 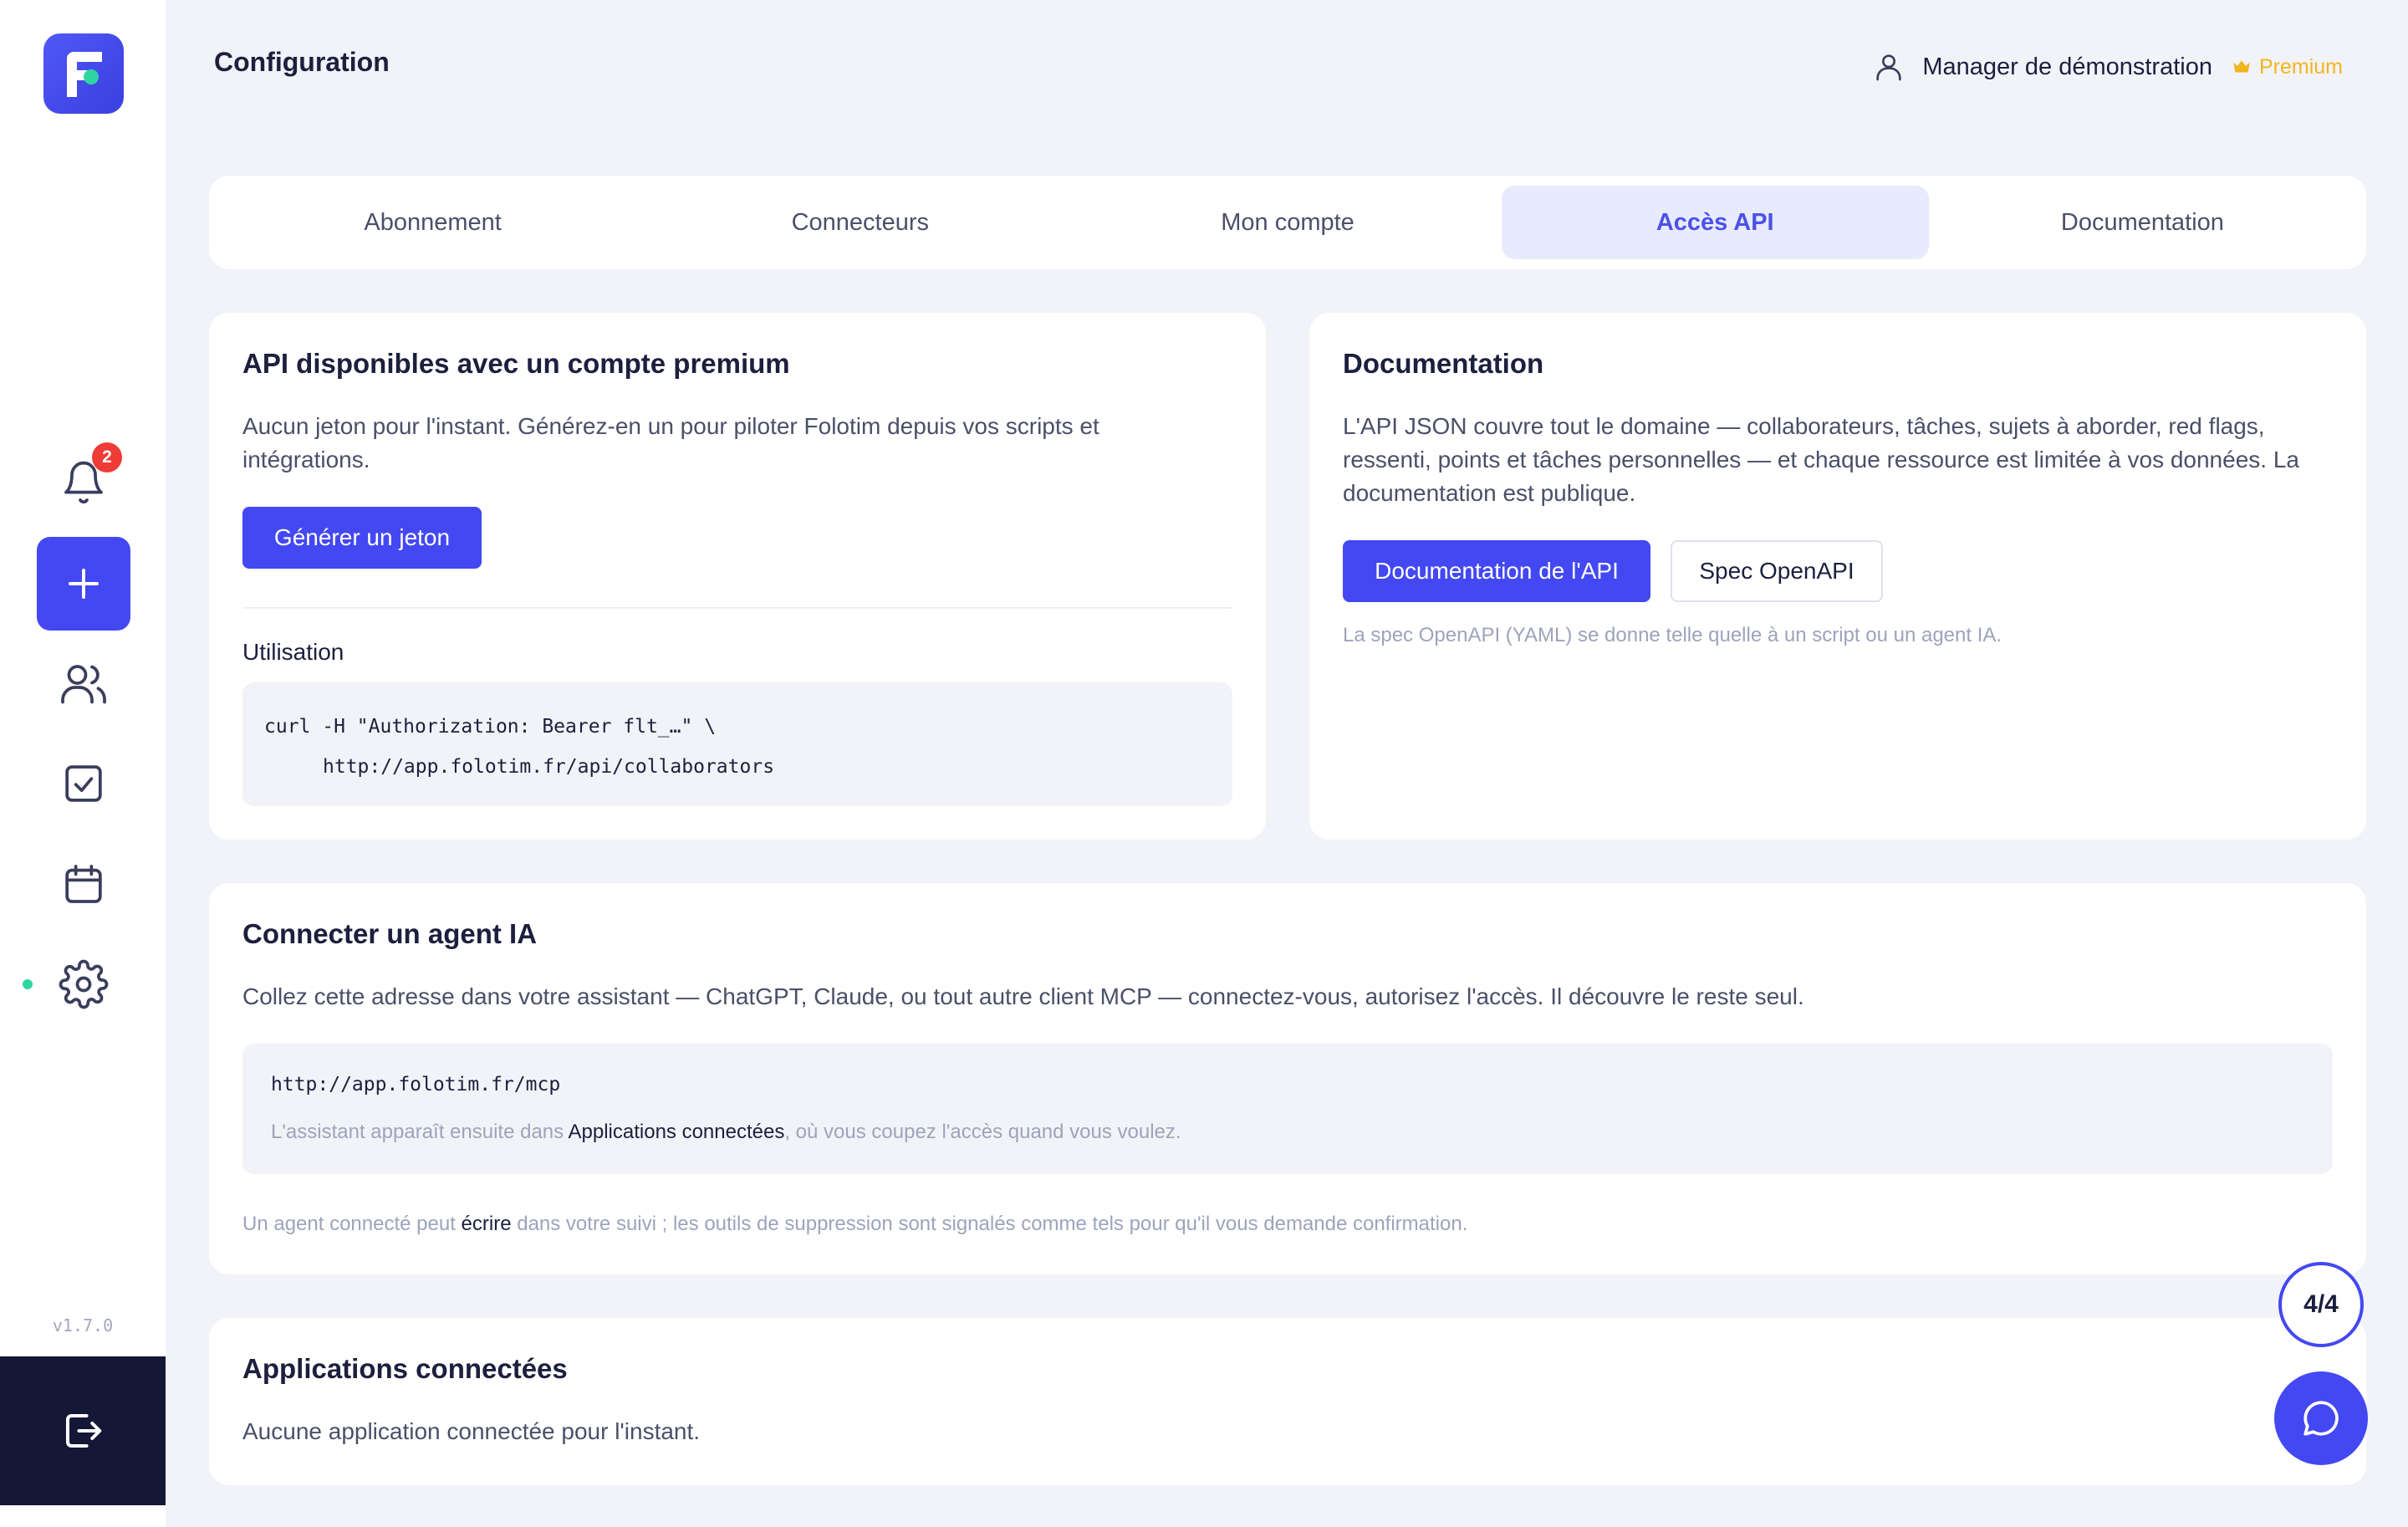 What do you see at coordinates (677, 1132) in the screenshot?
I see `connected-apps-link: Applications connectées` at bounding box center [677, 1132].